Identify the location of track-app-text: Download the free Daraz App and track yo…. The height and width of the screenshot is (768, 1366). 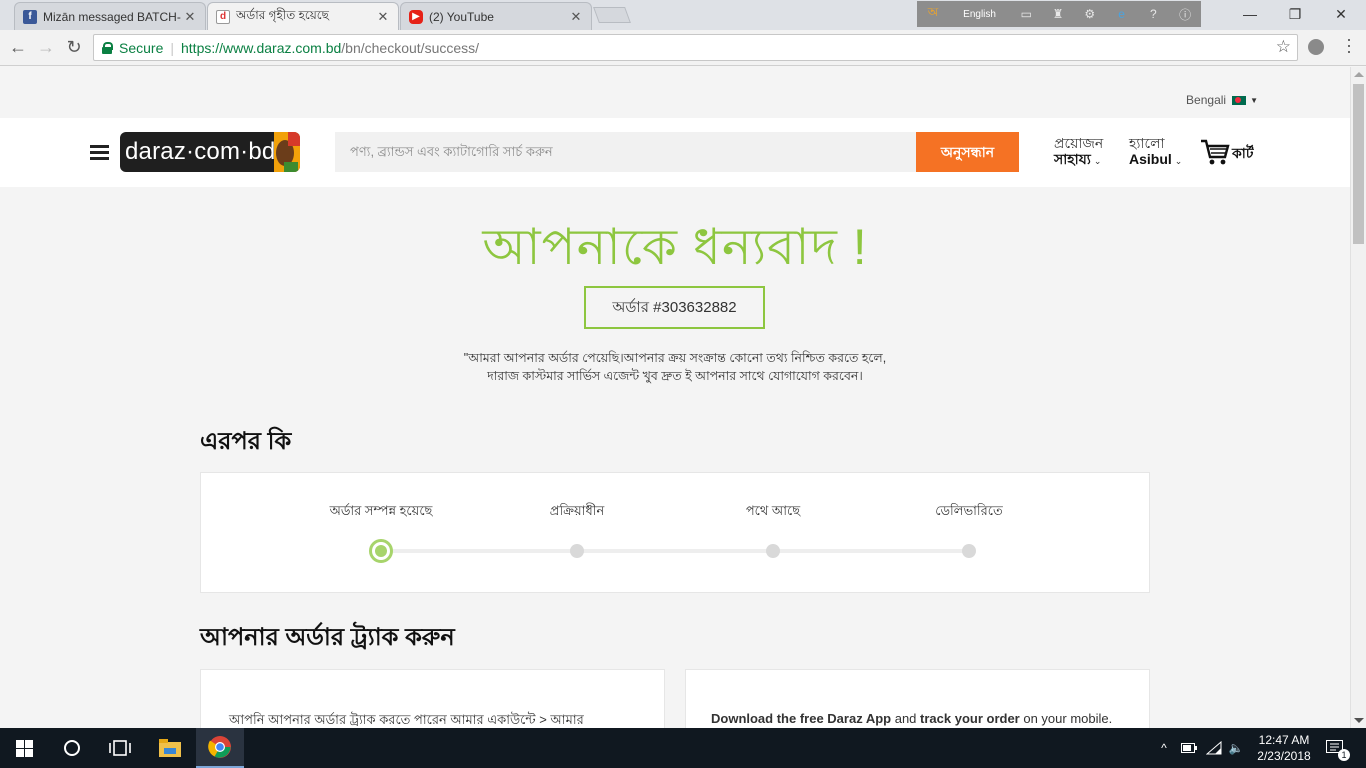
(911, 718).